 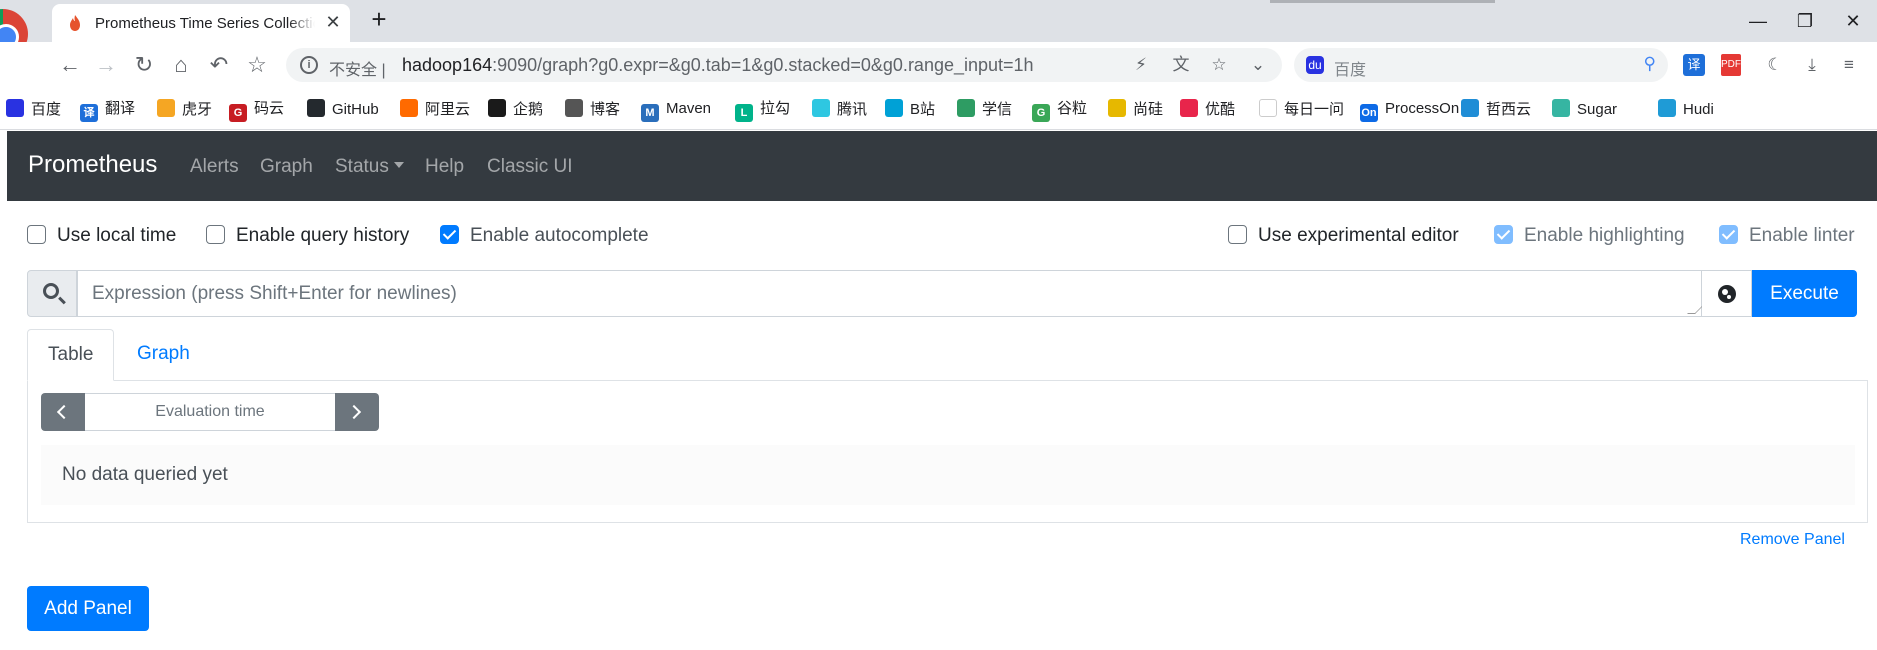 I want to click on option-use-local-time: Use local time, so click(x=101, y=236).